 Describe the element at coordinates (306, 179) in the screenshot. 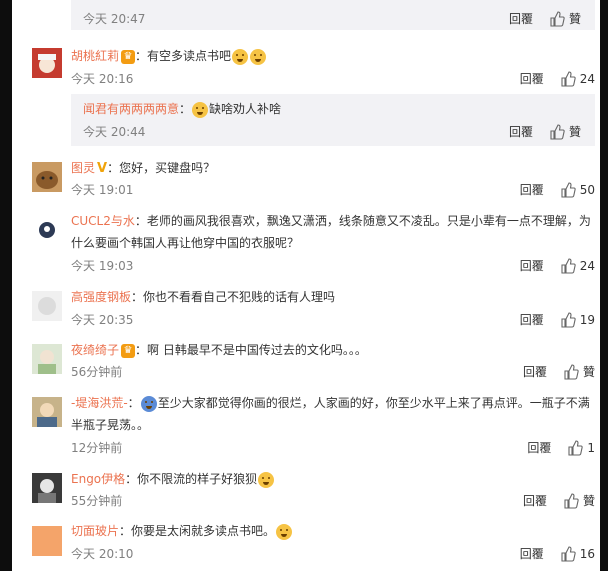

I see `comment-item: 图灵 V：您好，买键盘吗？ 今天 19:01 回覆 50` at that location.